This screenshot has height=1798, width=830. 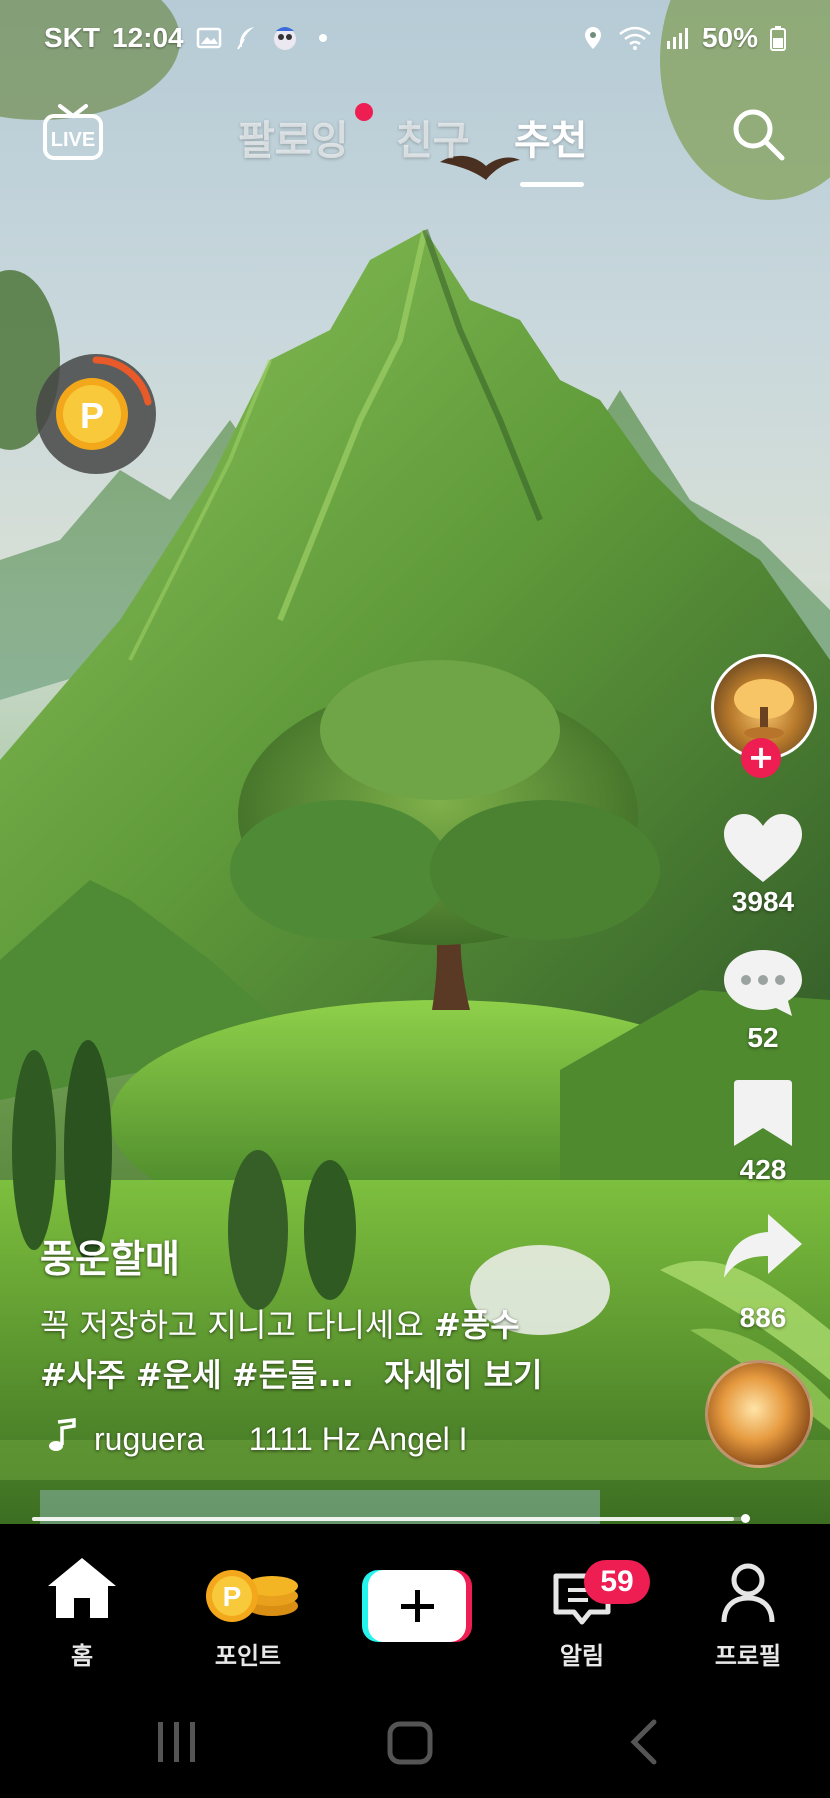 I want to click on profile-icon, so click(x=748, y=1593).